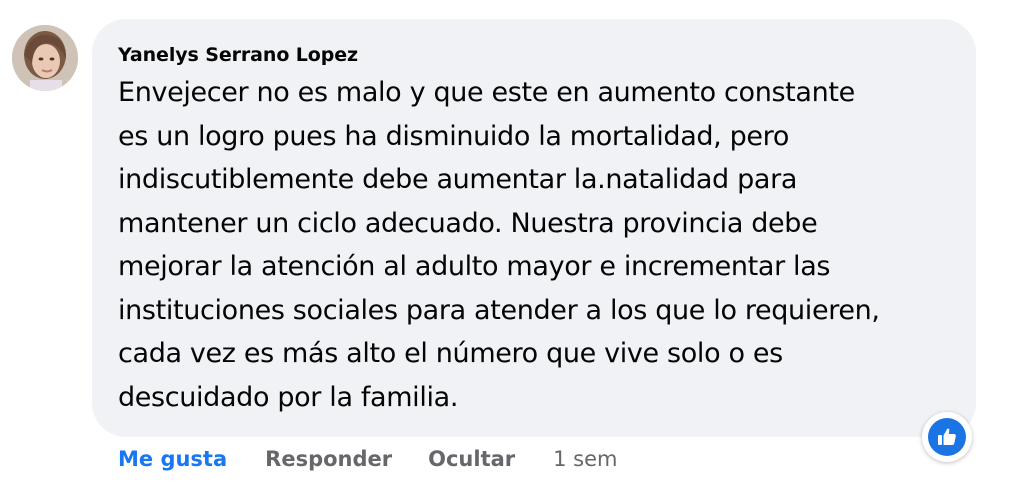 This screenshot has height=500, width=1024. I want to click on comment-actions: Me gusta Responder Ocultar 1 sem, so click(368, 459).